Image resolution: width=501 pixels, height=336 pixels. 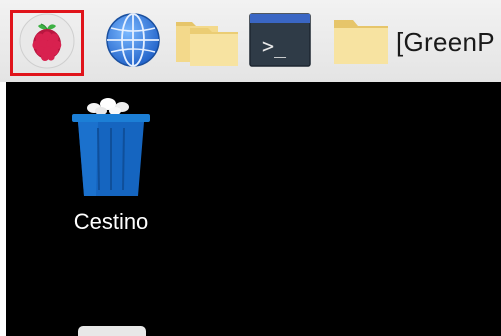 I want to click on window-title: [GreenP, so click(x=445, y=41).